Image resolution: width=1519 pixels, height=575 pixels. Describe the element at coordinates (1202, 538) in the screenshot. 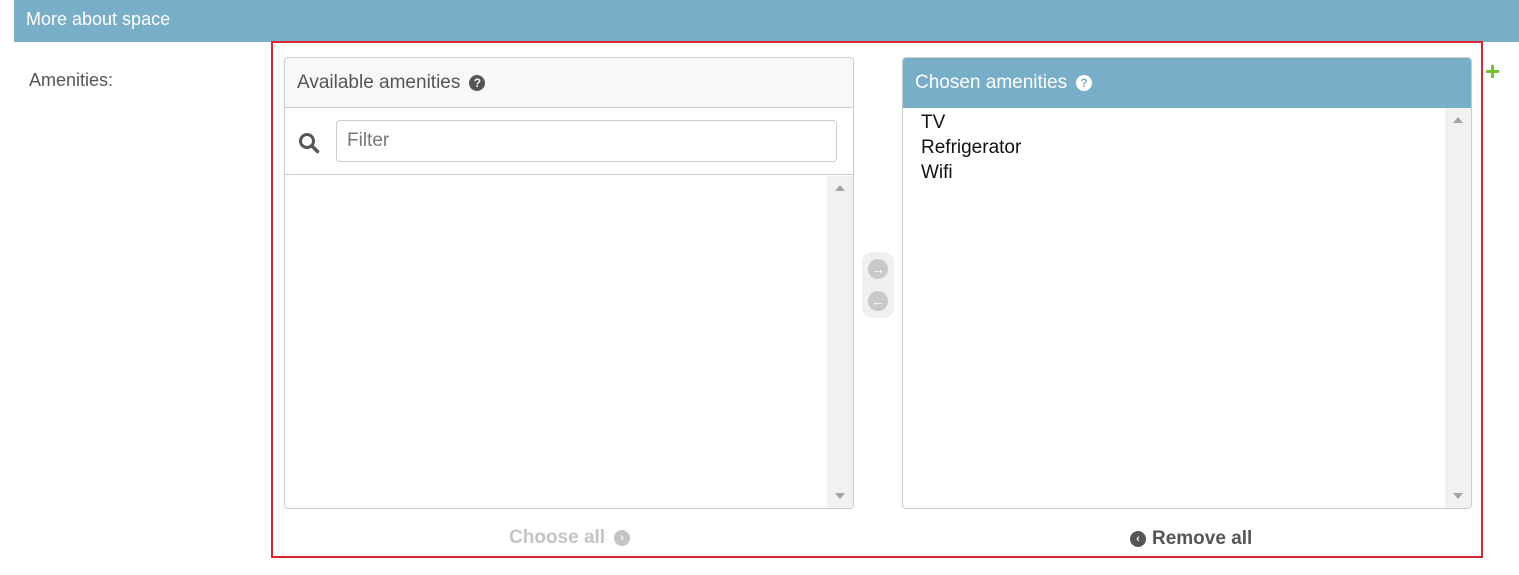

I see `remove-all-text: Remove all` at that location.